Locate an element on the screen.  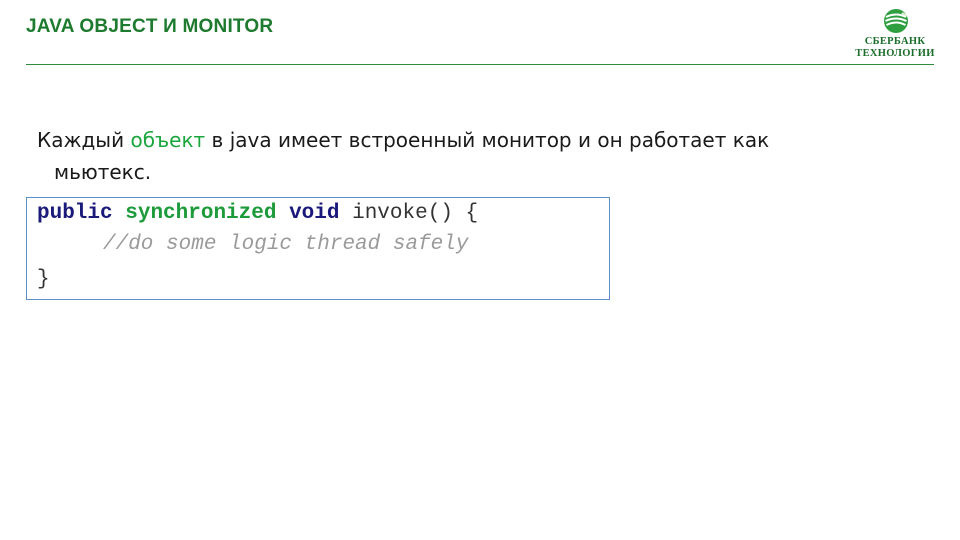
logo-text-line1: СБЕРБАНК is located at coordinates (895, 41).